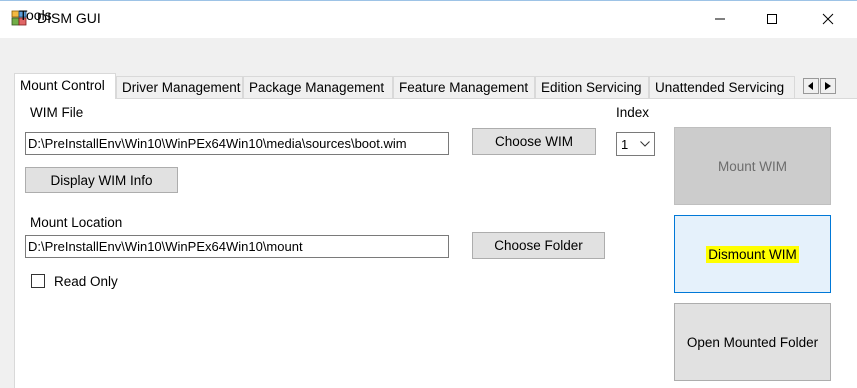 This screenshot has height=388, width=857. Describe the element at coordinates (625, 144) in the screenshot. I see `index-value: 1` at that location.